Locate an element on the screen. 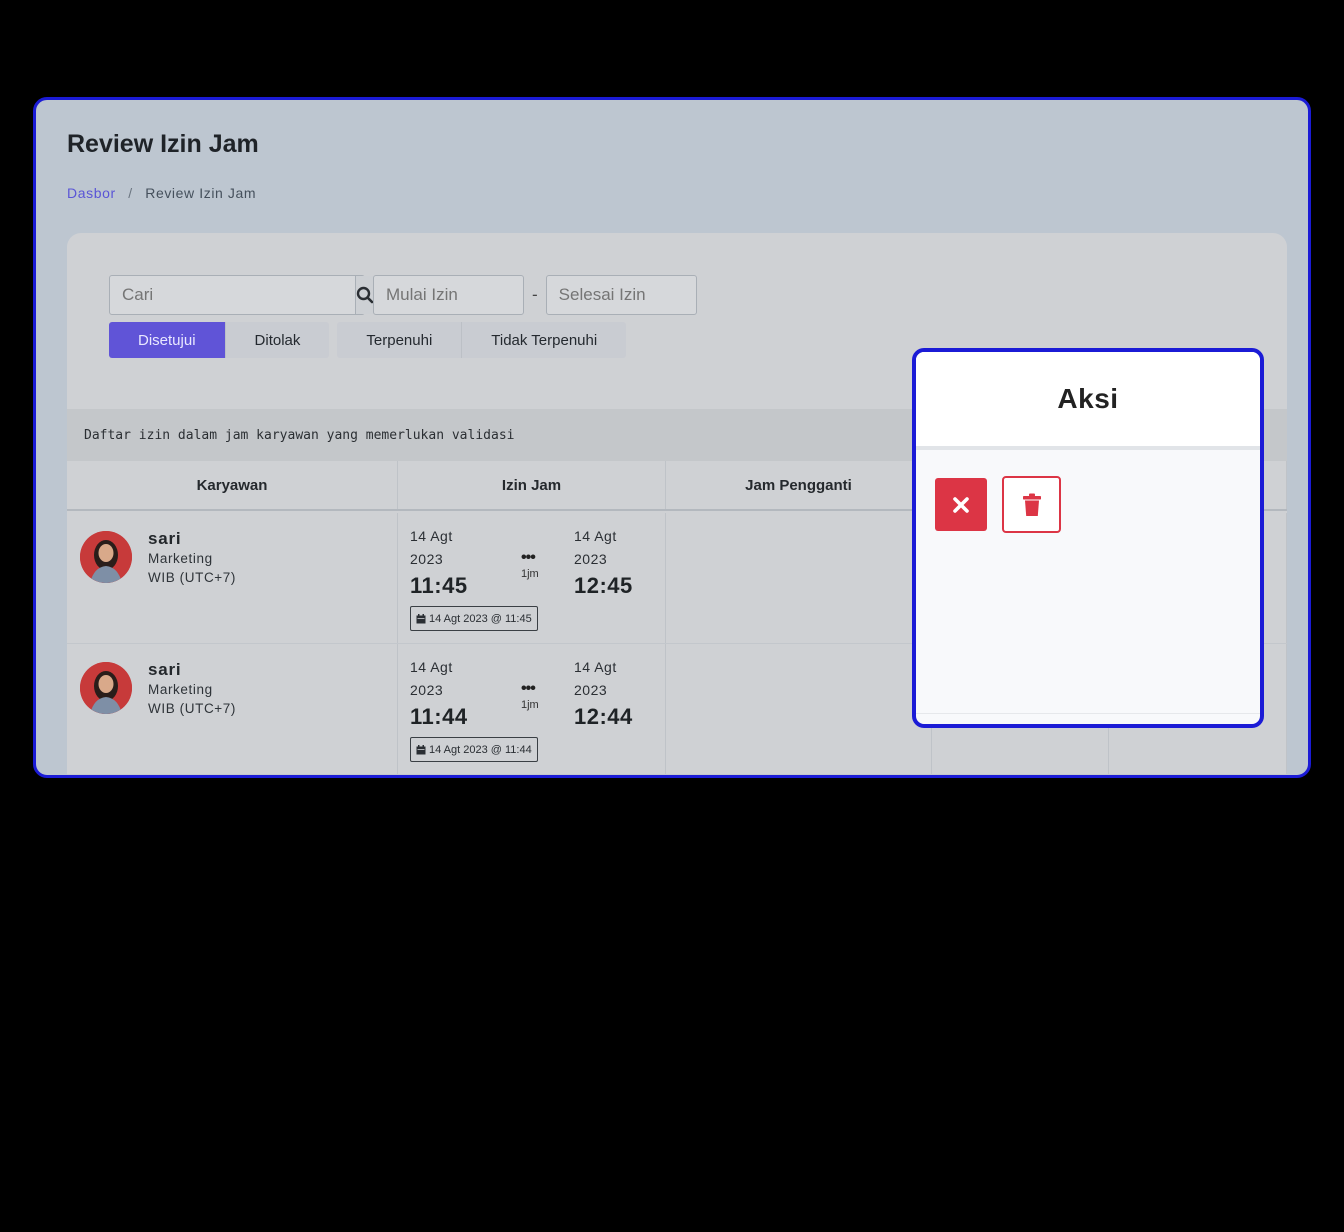  submitted-stamp: 14 Agt 2023 @ 11:45 is located at coordinates (474, 618).